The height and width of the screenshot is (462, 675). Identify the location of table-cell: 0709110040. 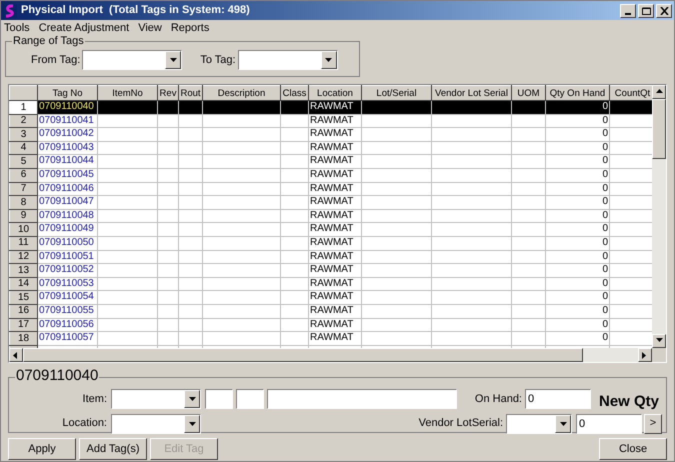
(68, 107).